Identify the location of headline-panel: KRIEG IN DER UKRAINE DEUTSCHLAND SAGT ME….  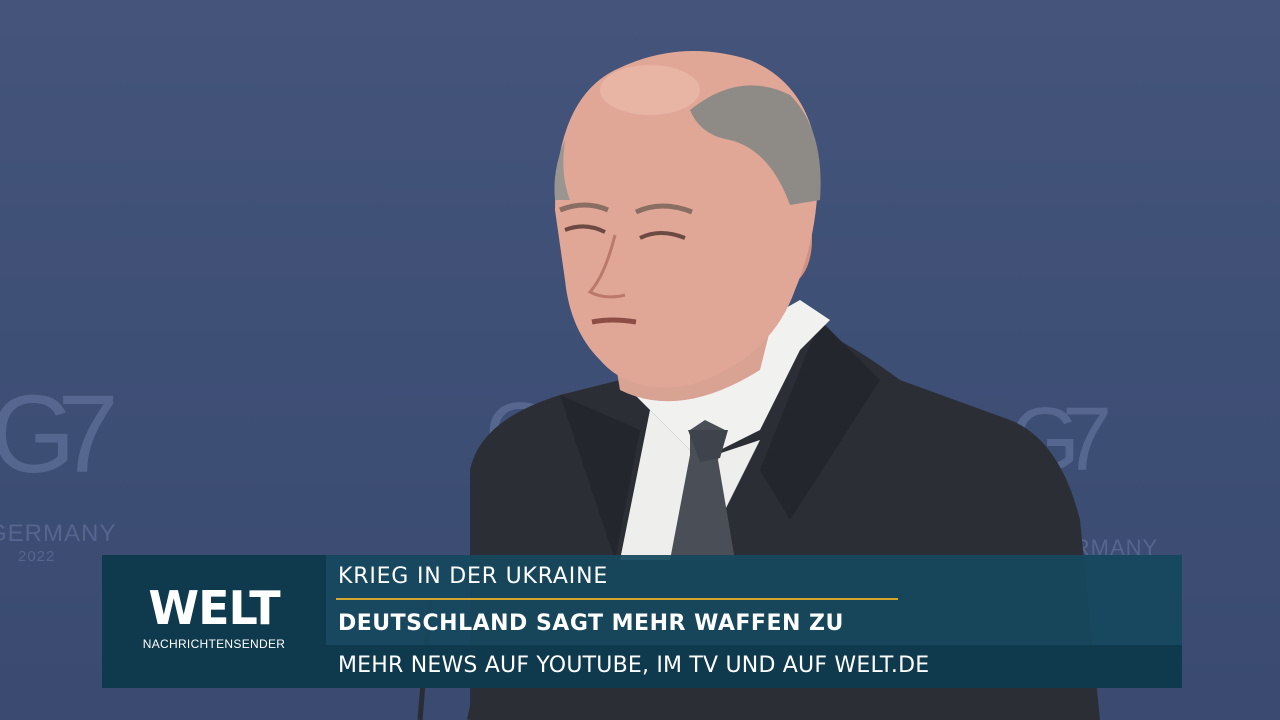
(754, 600).